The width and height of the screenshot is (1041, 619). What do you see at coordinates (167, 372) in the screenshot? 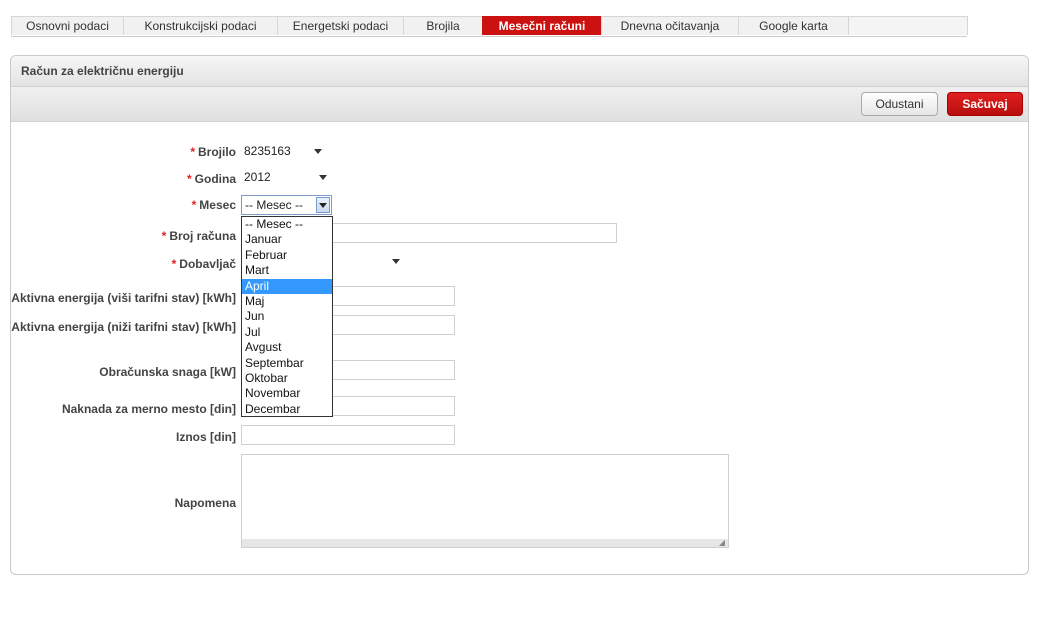
I see `obracunska-snaga-label: Obračunska snaga [kW]` at bounding box center [167, 372].